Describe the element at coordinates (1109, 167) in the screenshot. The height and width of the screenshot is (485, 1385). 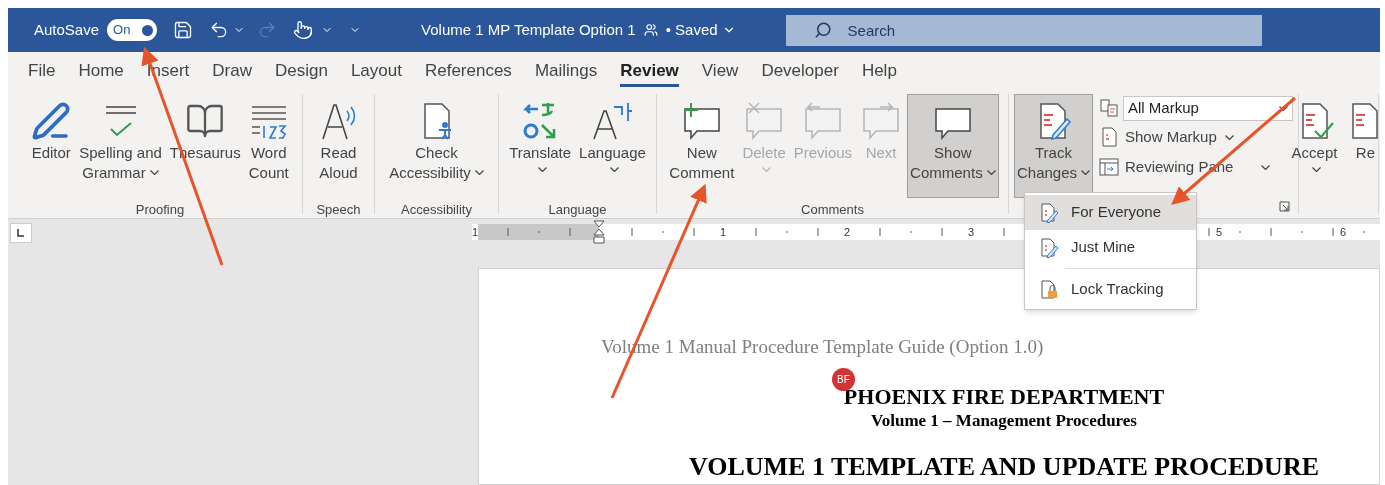
I see `reviewing-pane-icon` at that location.